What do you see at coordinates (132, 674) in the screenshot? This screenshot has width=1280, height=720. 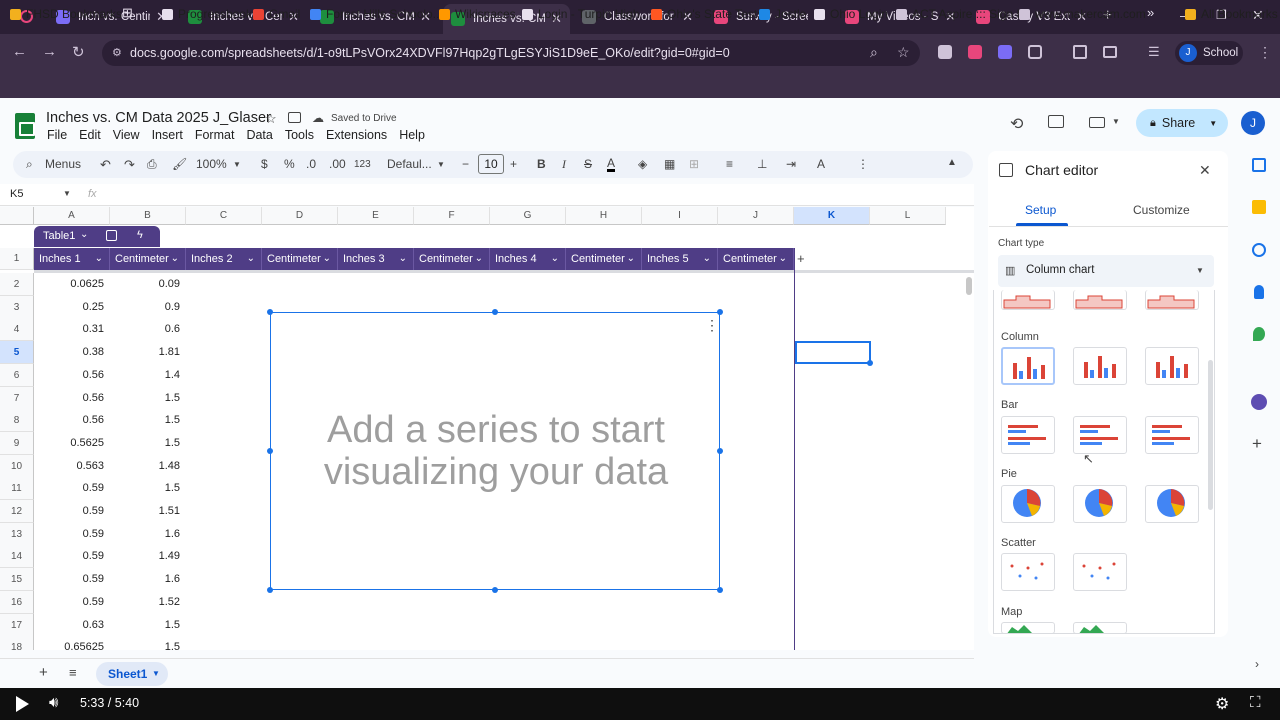 I see `sheet-tab-sheet1: Sheet1 ▼` at bounding box center [132, 674].